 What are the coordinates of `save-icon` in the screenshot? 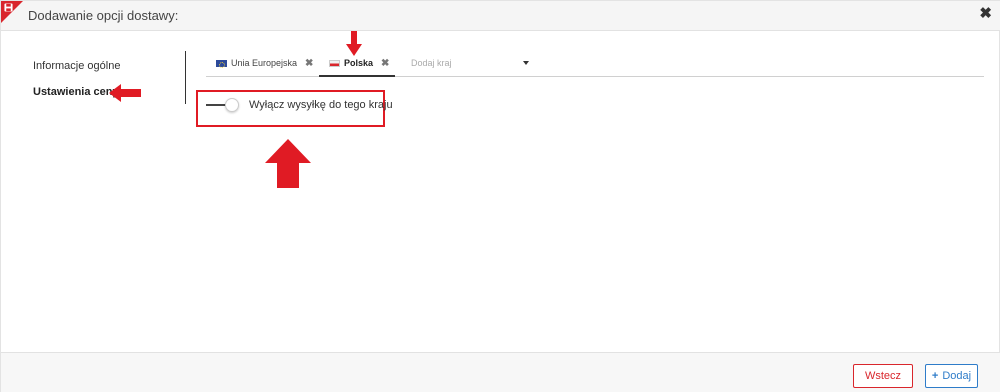 It's located at (8, 7).